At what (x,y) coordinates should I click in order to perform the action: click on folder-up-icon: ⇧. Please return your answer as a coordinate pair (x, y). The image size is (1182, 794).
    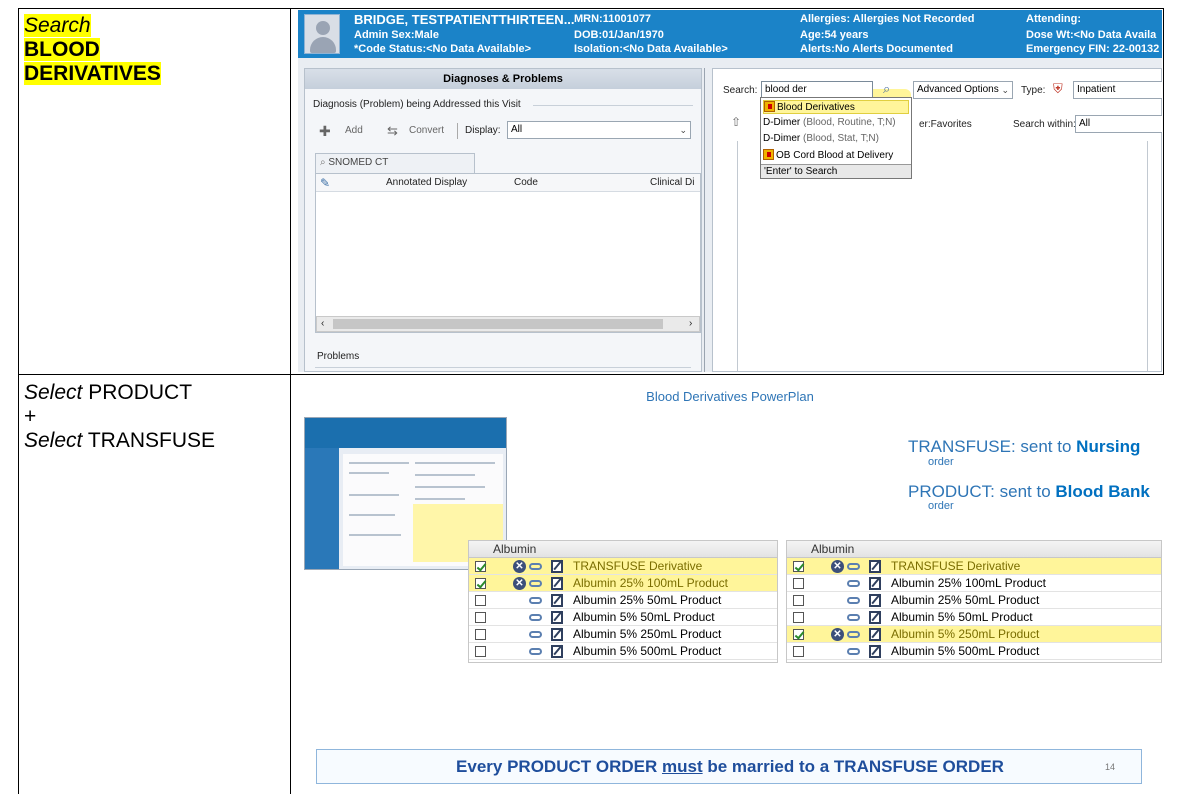
    Looking at the image, I should click on (736, 122).